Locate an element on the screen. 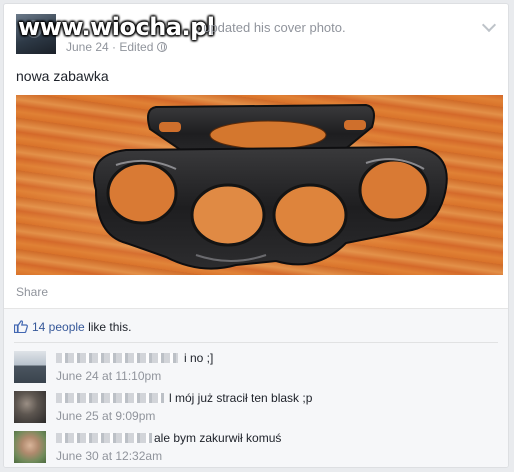 The width and height of the screenshot is (514, 472). comment-item: i no ;] June 24 at 11:10pm is located at coordinates (254, 369).